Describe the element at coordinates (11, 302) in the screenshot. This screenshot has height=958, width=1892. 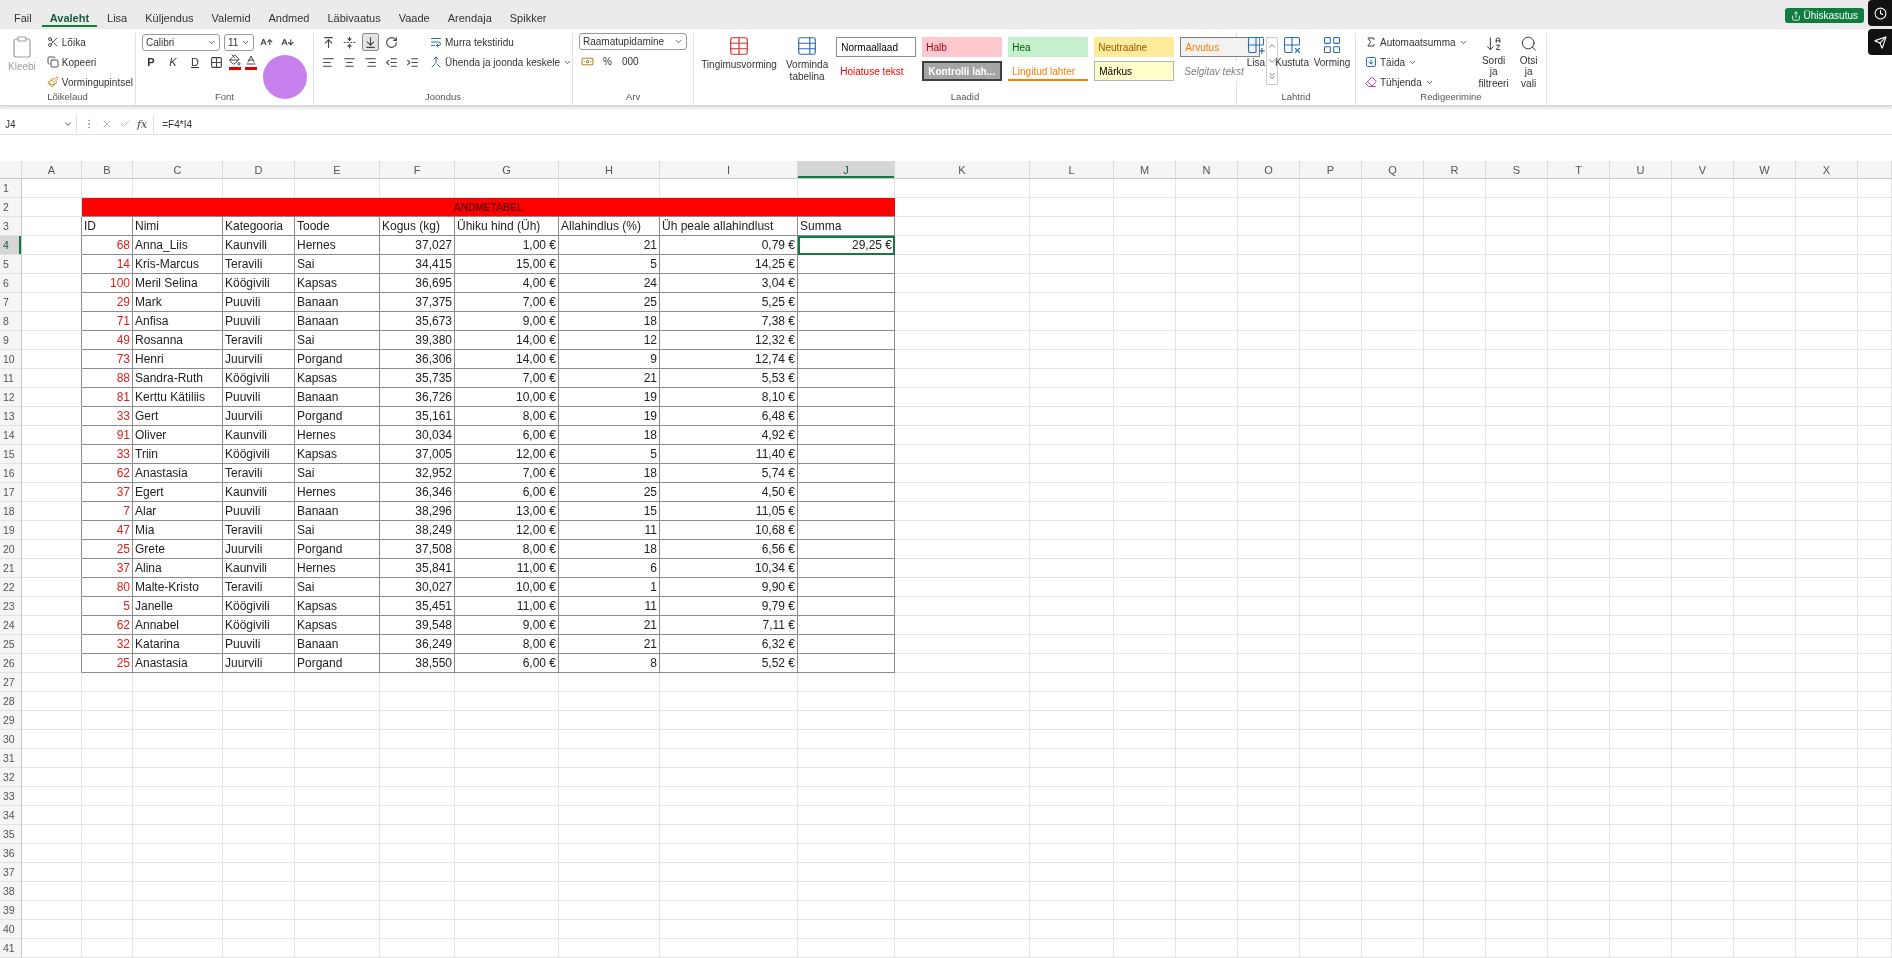
I see `row-header: 7` at that location.